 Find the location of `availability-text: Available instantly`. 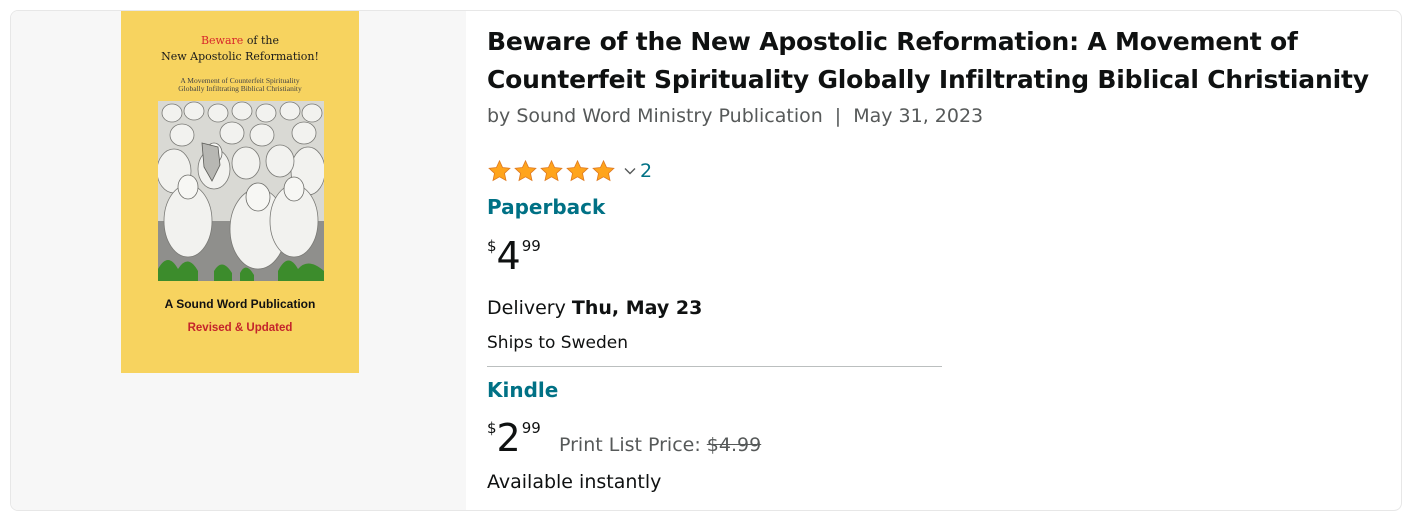

availability-text: Available instantly is located at coordinates (574, 482).